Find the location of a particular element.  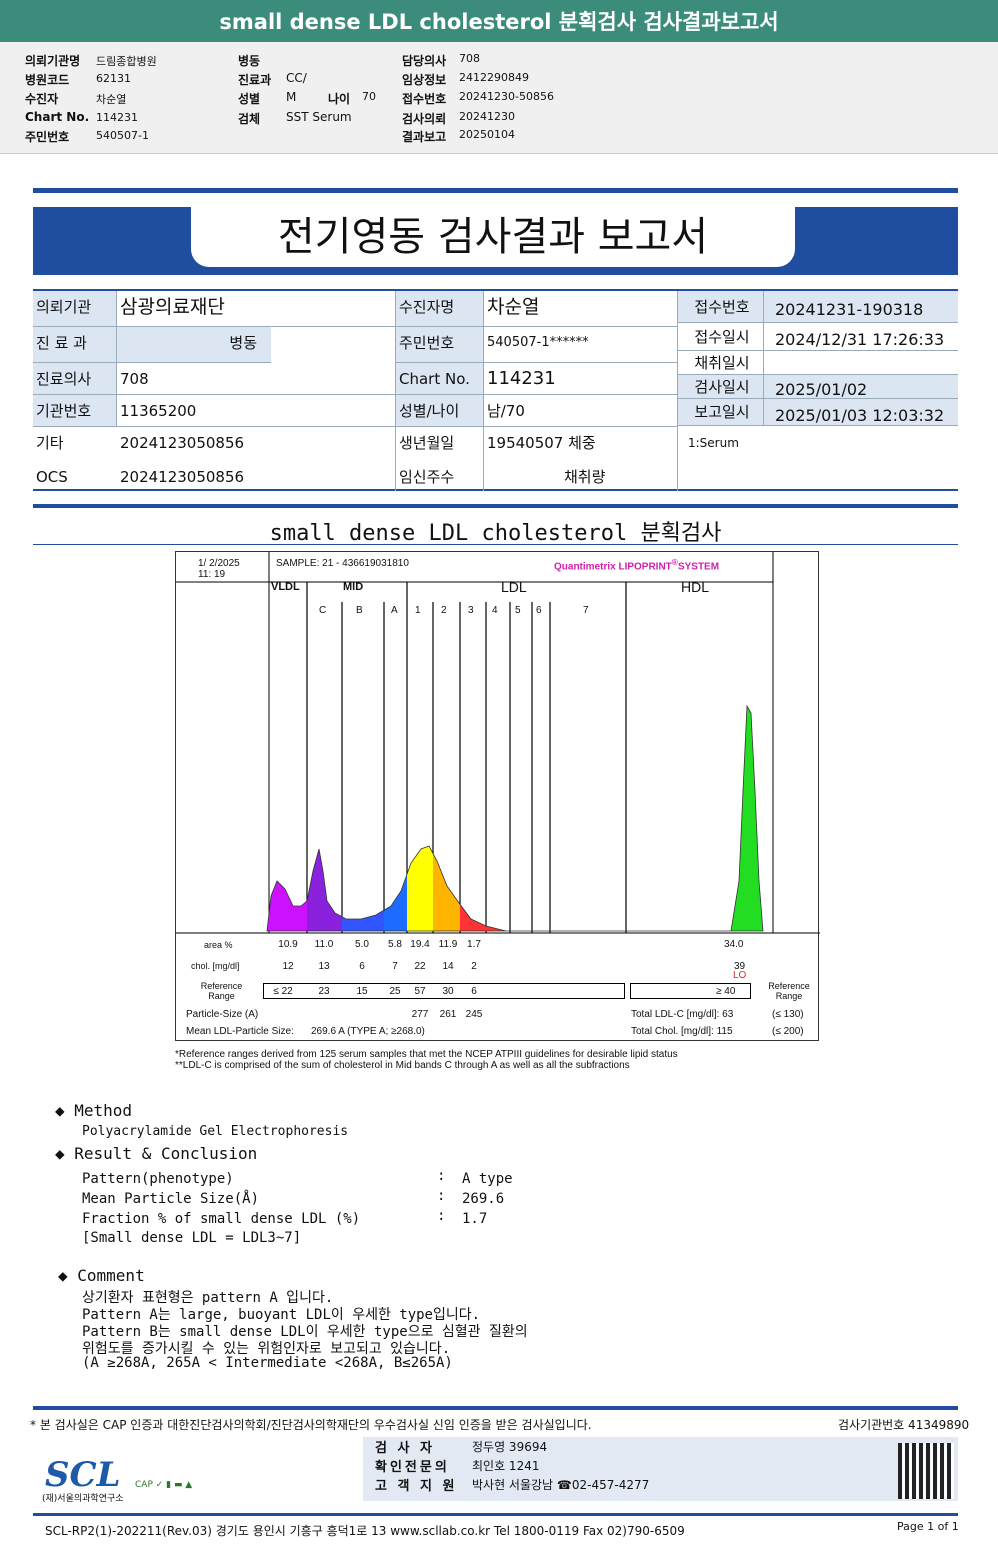

band-label: 2 is located at coordinates (444, 610).